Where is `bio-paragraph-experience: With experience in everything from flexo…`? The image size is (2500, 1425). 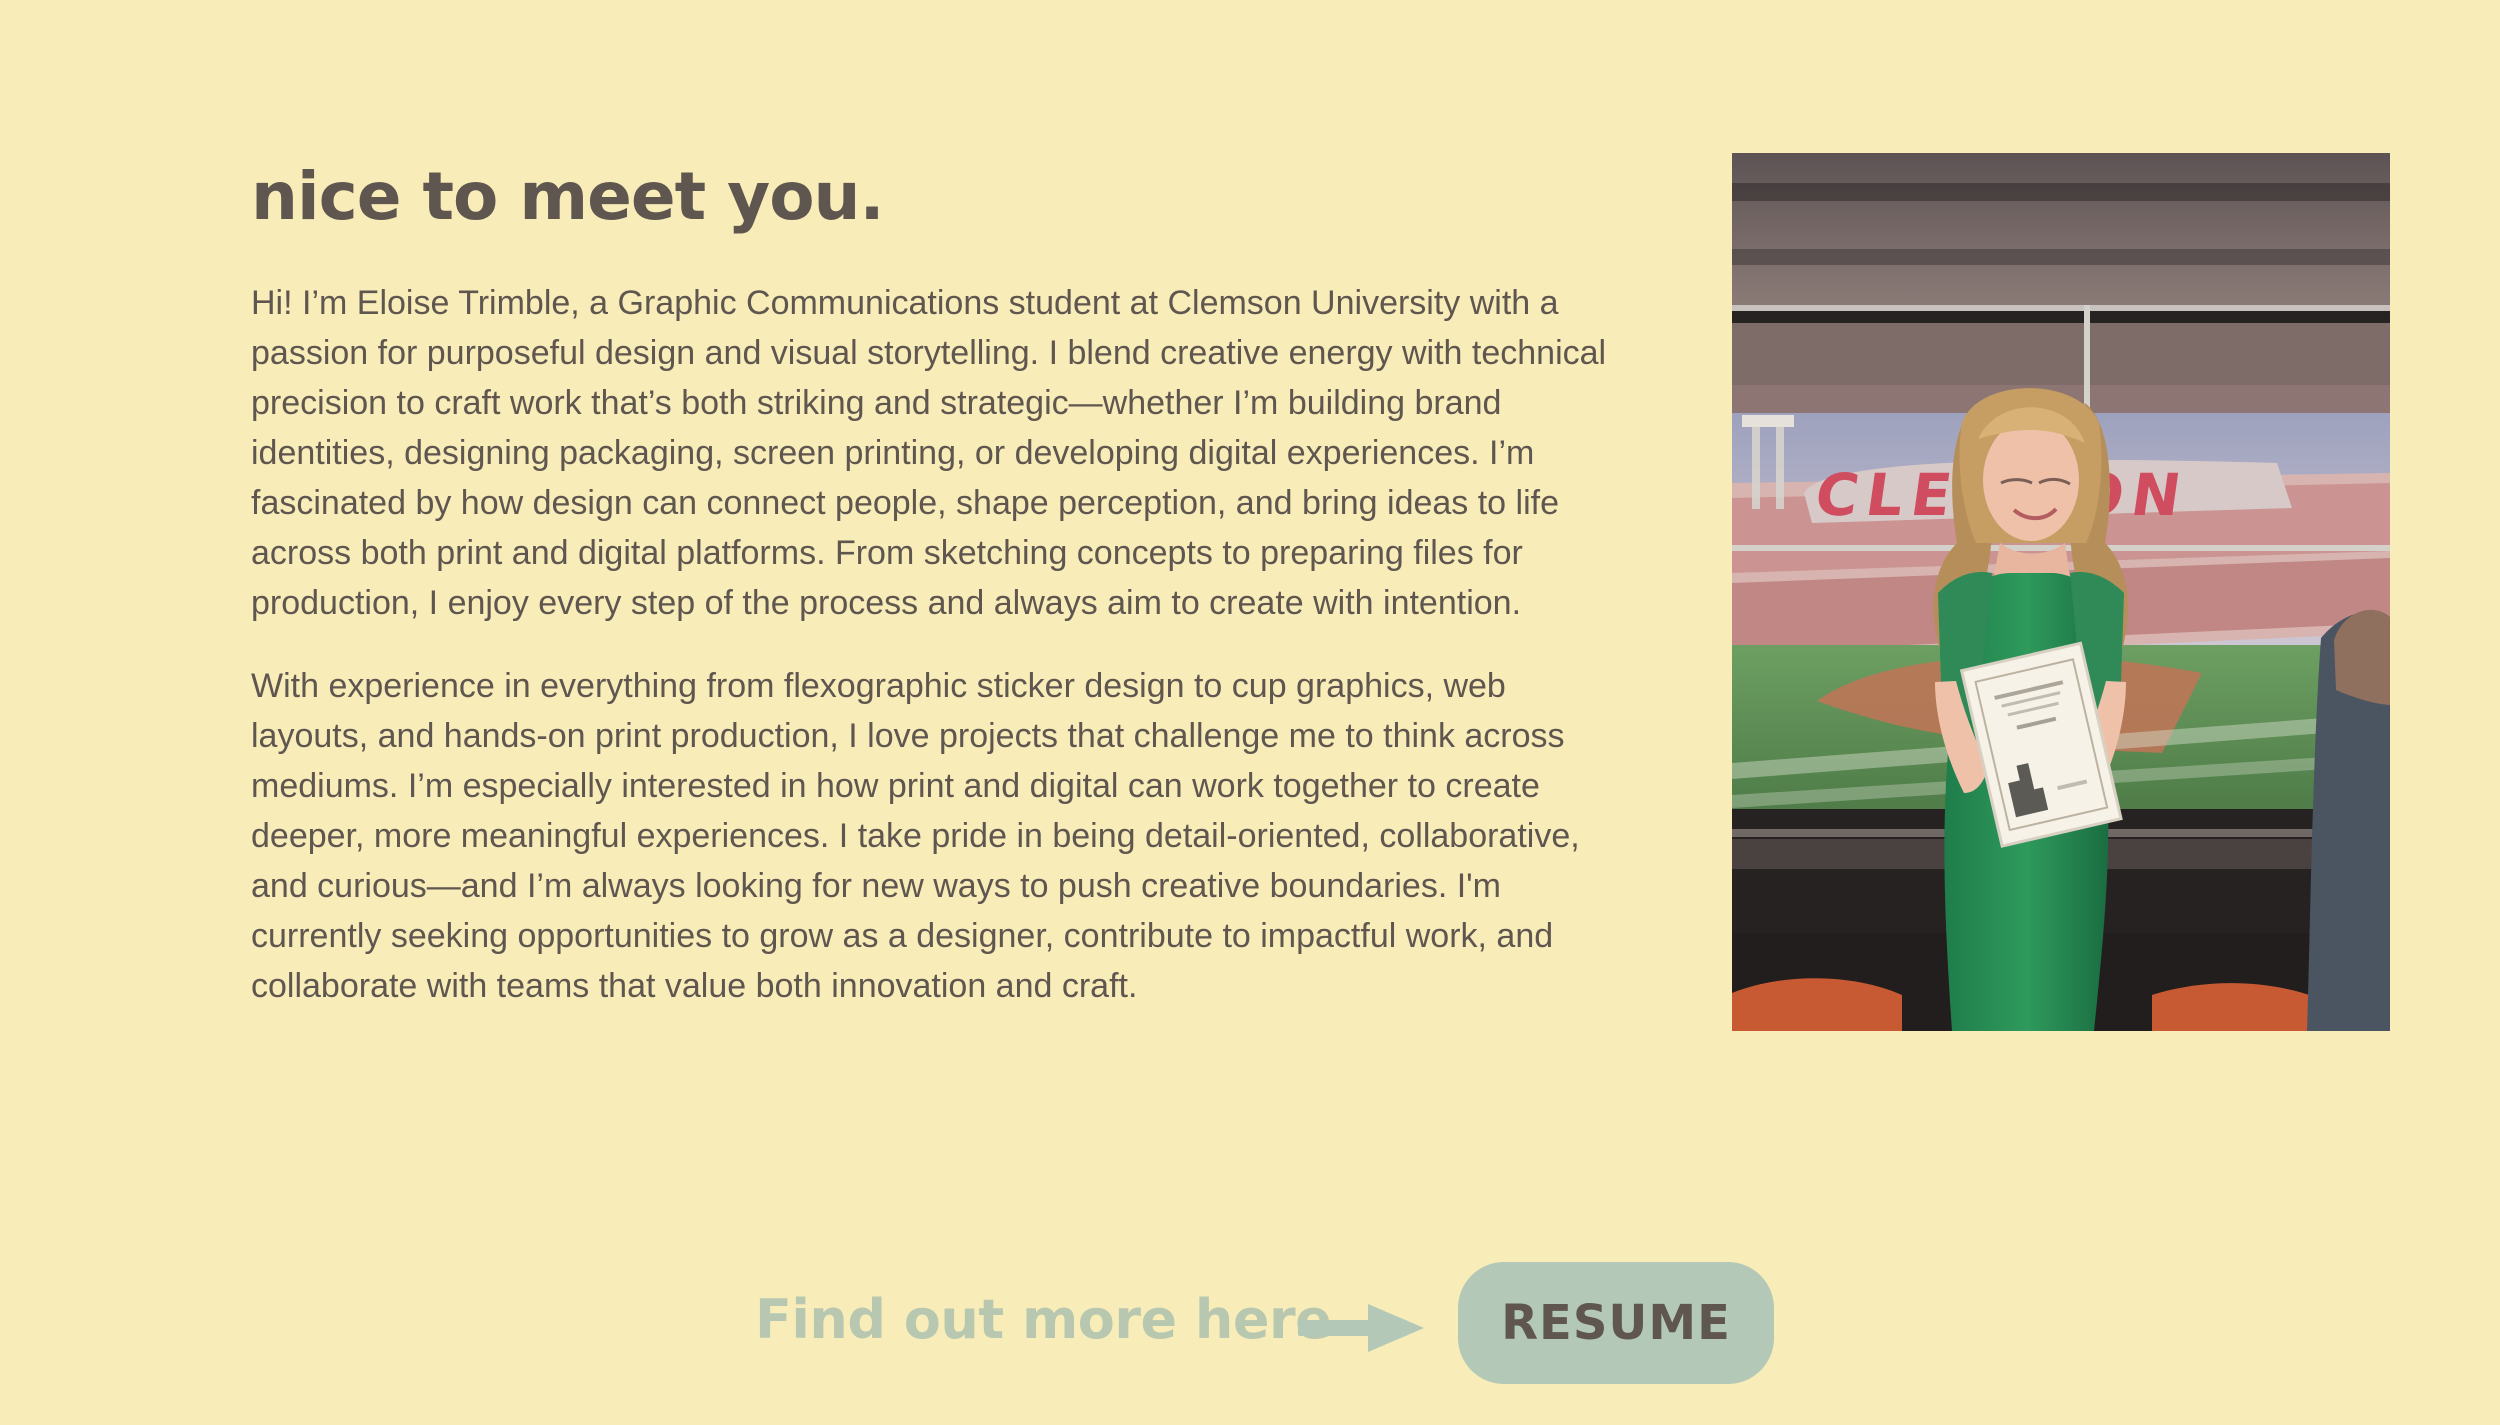 bio-paragraph-experience: With experience in everything from flexo… is located at coordinates (915, 836).